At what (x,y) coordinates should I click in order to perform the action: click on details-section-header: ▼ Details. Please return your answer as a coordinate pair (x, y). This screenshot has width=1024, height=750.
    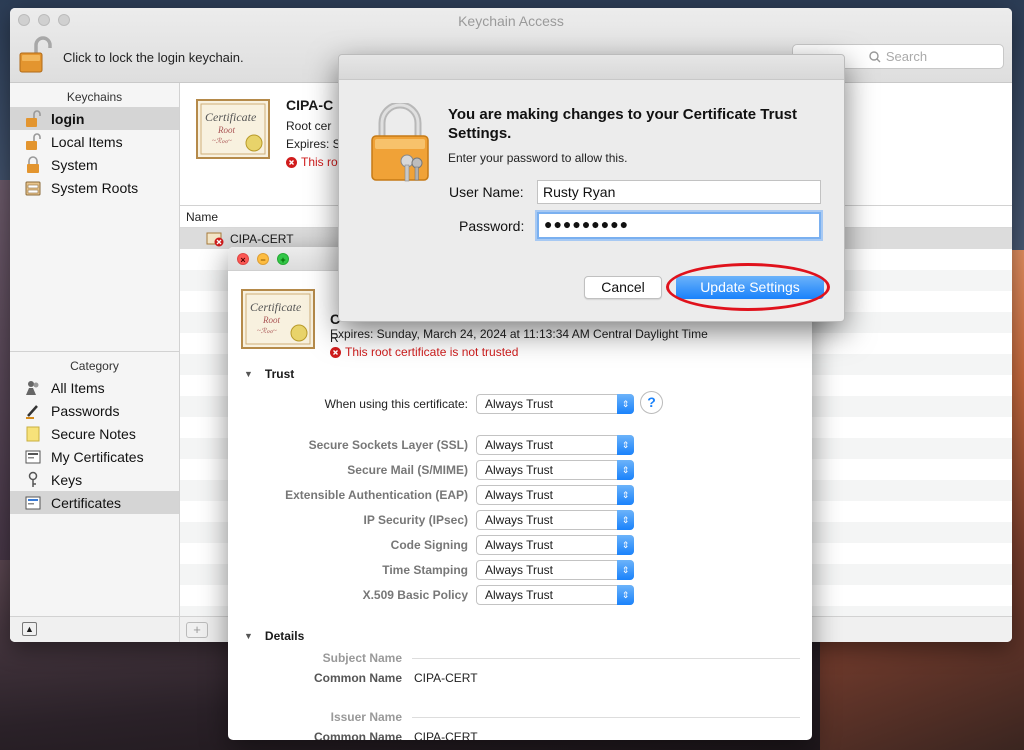
    Looking at the image, I should click on (274, 636).